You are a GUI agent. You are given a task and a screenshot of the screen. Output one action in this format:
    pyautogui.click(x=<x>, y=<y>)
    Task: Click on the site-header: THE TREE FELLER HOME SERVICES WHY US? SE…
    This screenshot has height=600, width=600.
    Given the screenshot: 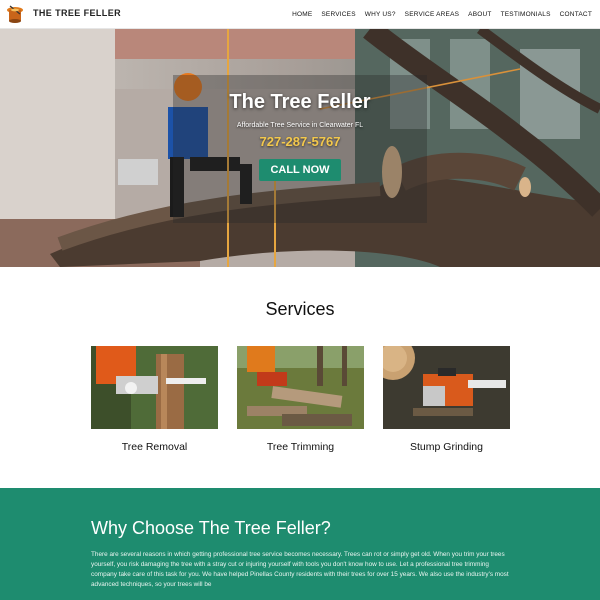 What is the action you would take?
    pyautogui.click(x=300, y=14)
    